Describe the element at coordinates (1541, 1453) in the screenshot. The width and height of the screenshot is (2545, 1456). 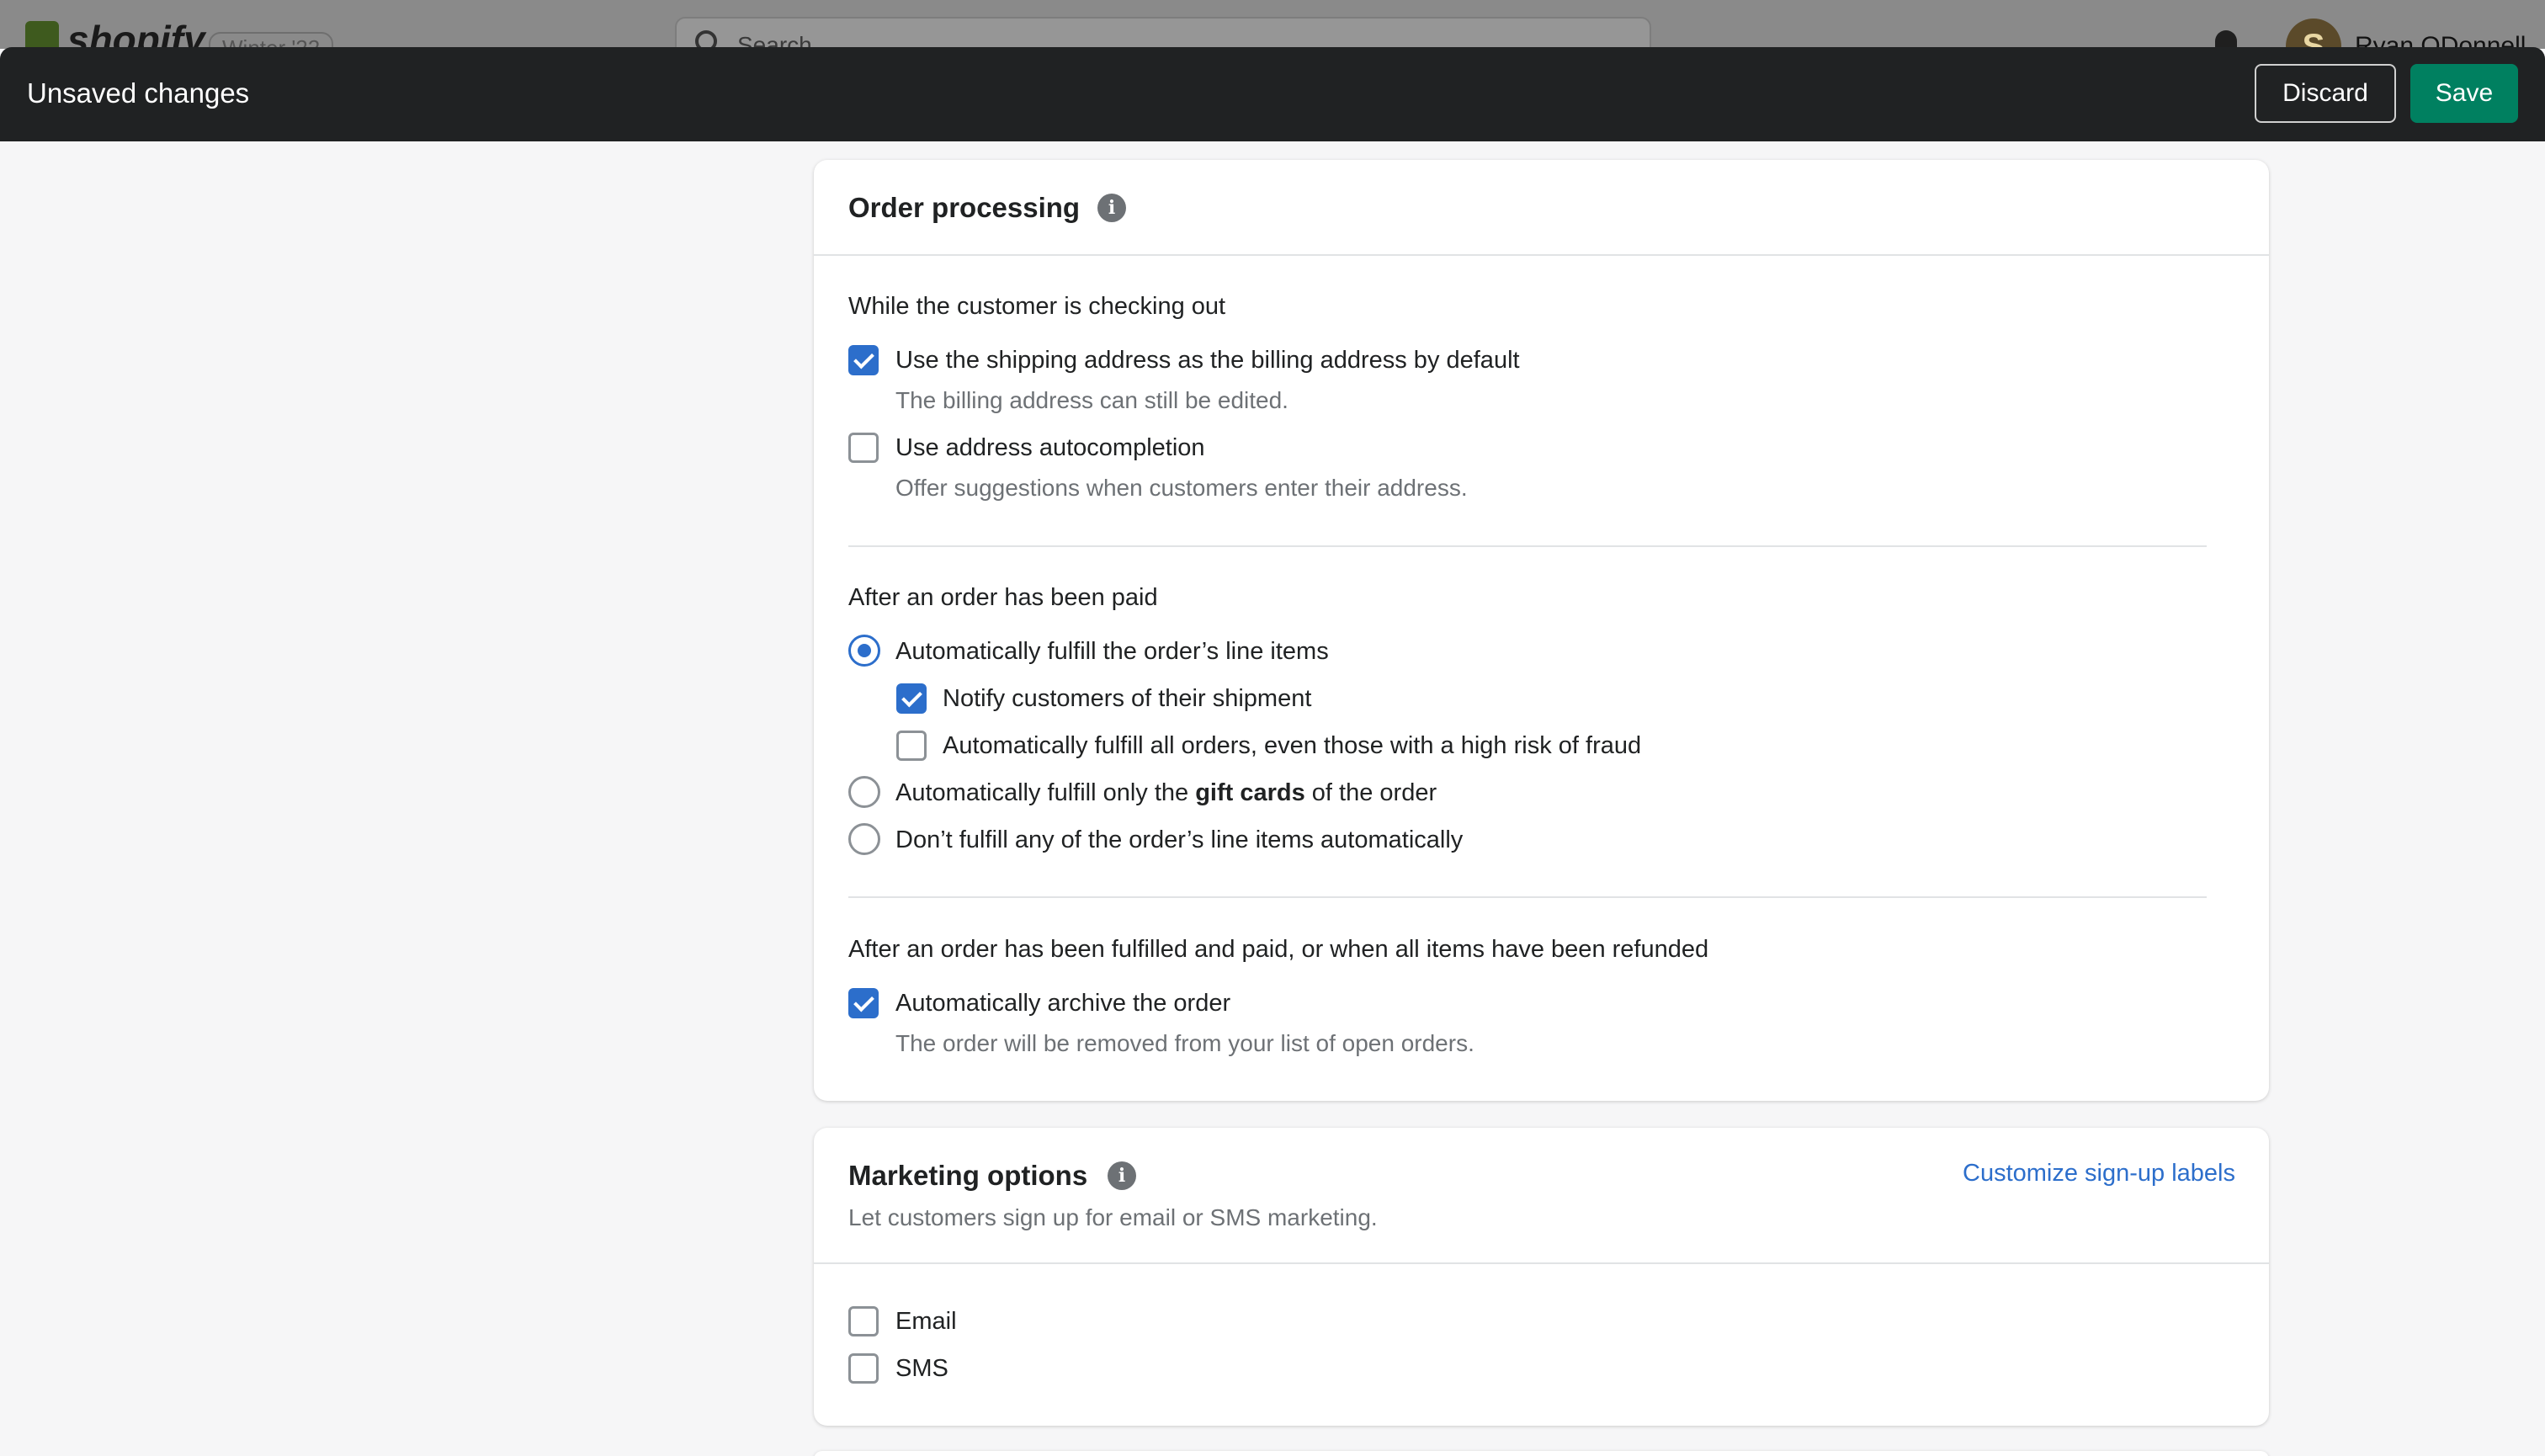
I see `next-card` at that location.